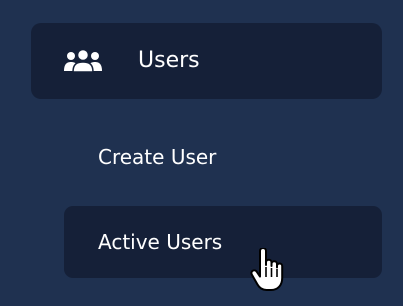  Describe the element at coordinates (223, 157) in the screenshot. I see `sidebar-subitem-create-user: Create User` at that location.